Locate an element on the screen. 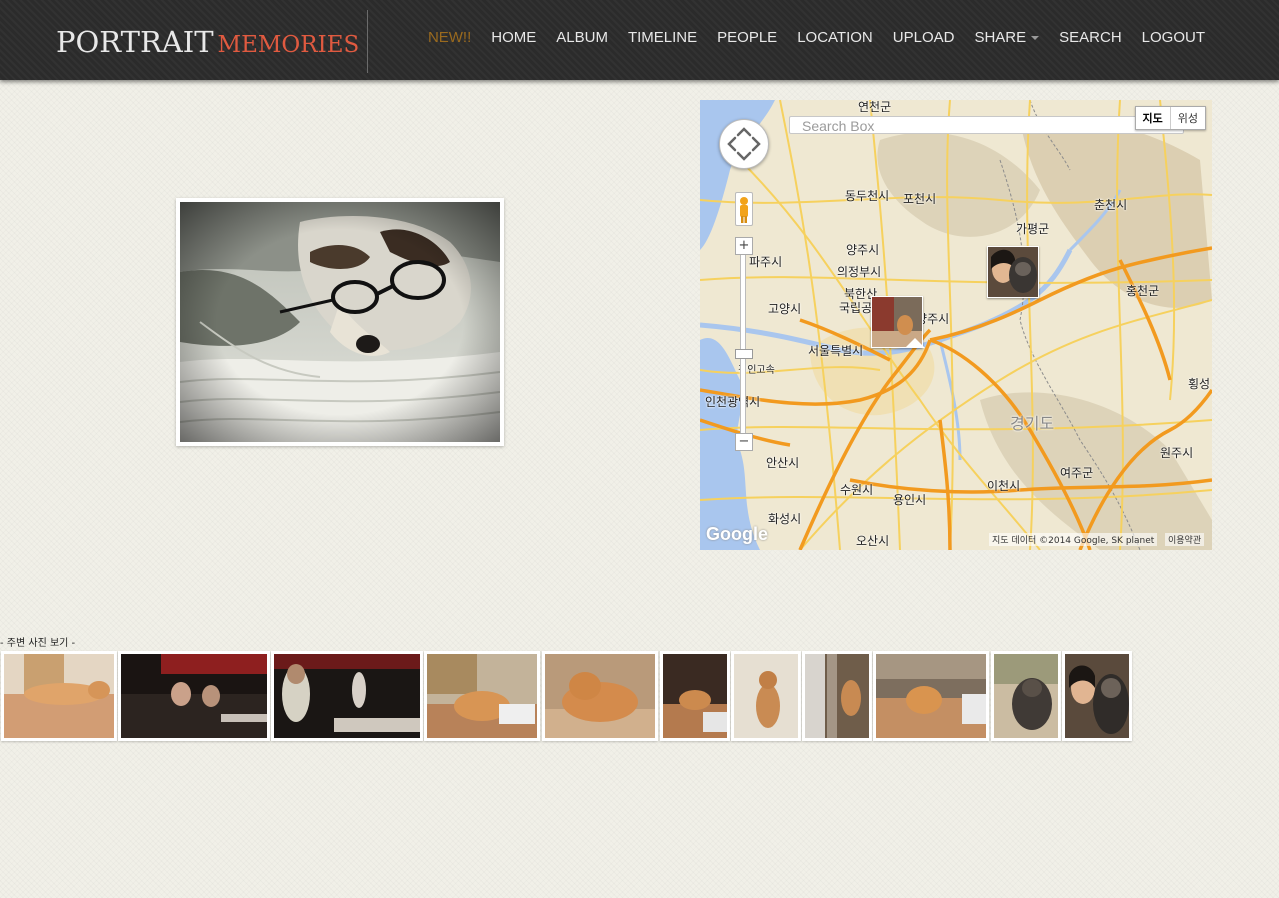 This screenshot has height=898, width=1279. nav-item-share: SHARE is located at coordinates (1006, 38).